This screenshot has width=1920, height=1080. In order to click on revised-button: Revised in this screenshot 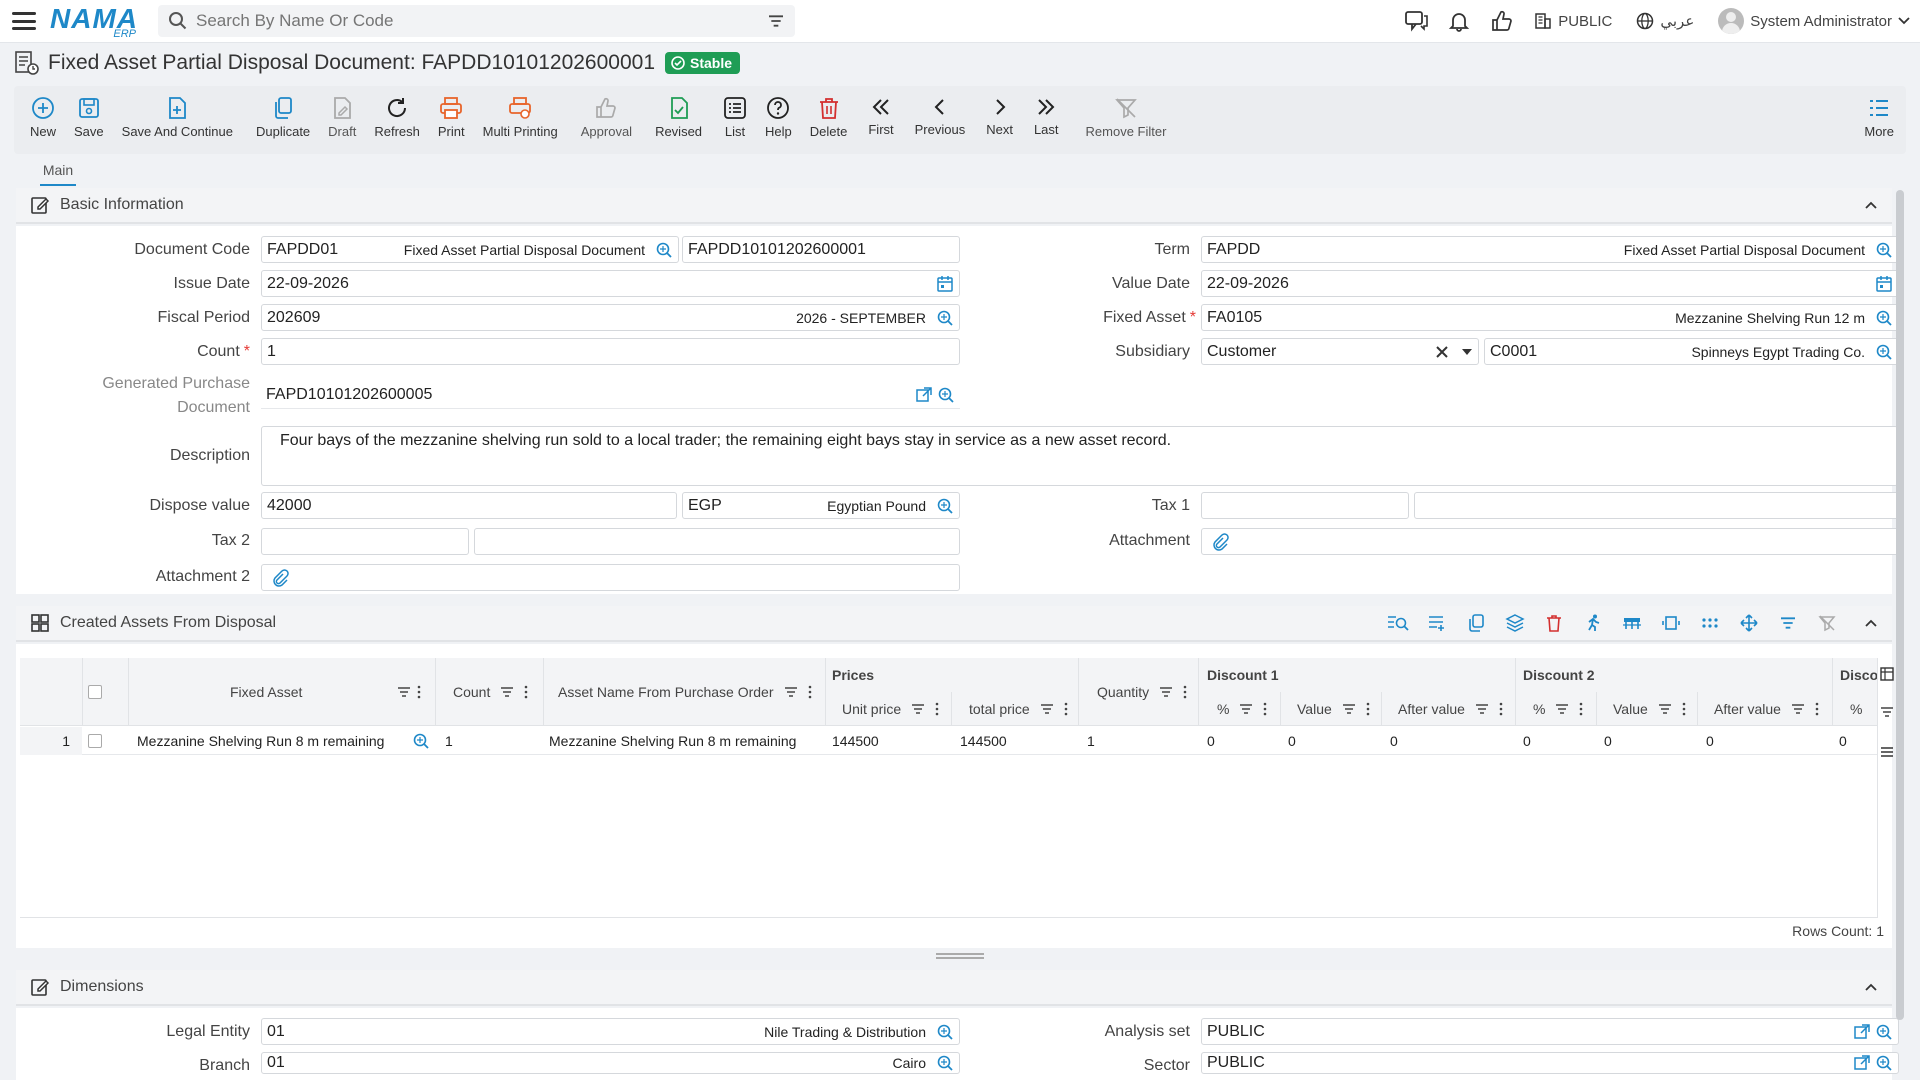, I will do `click(678, 112)`.